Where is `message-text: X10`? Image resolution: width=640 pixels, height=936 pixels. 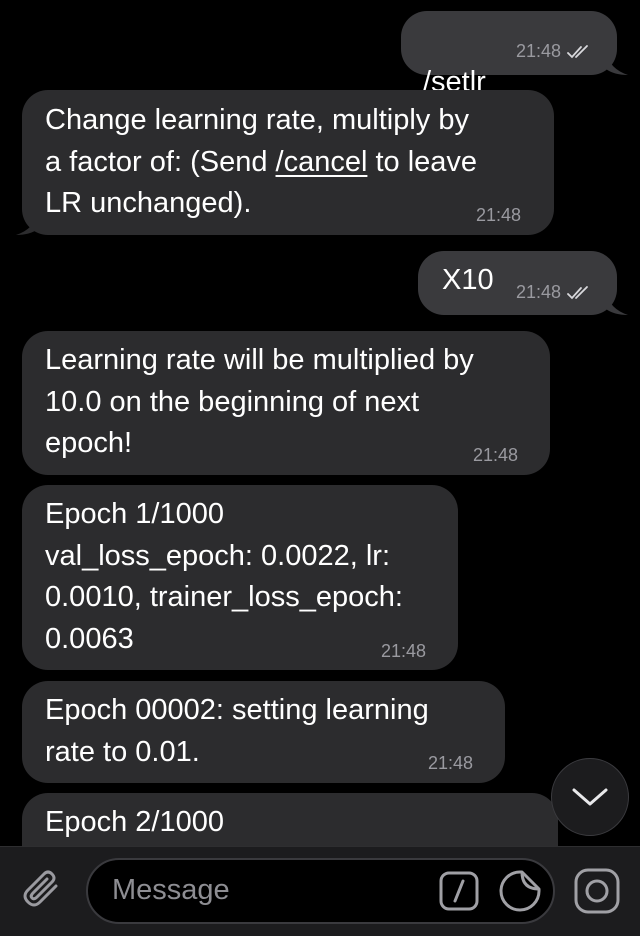
message-text: X10 is located at coordinates (468, 280).